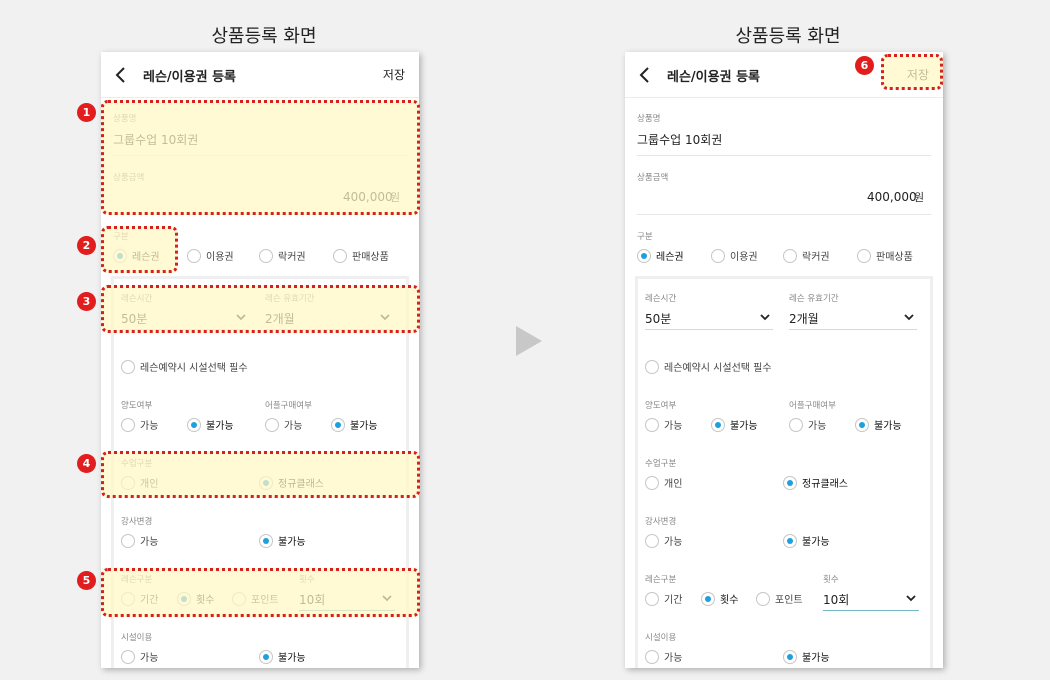 This screenshot has width=1050, height=680. What do you see at coordinates (395, 197) in the screenshot?
I see `price-unit: 원` at bounding box center [395, 197].